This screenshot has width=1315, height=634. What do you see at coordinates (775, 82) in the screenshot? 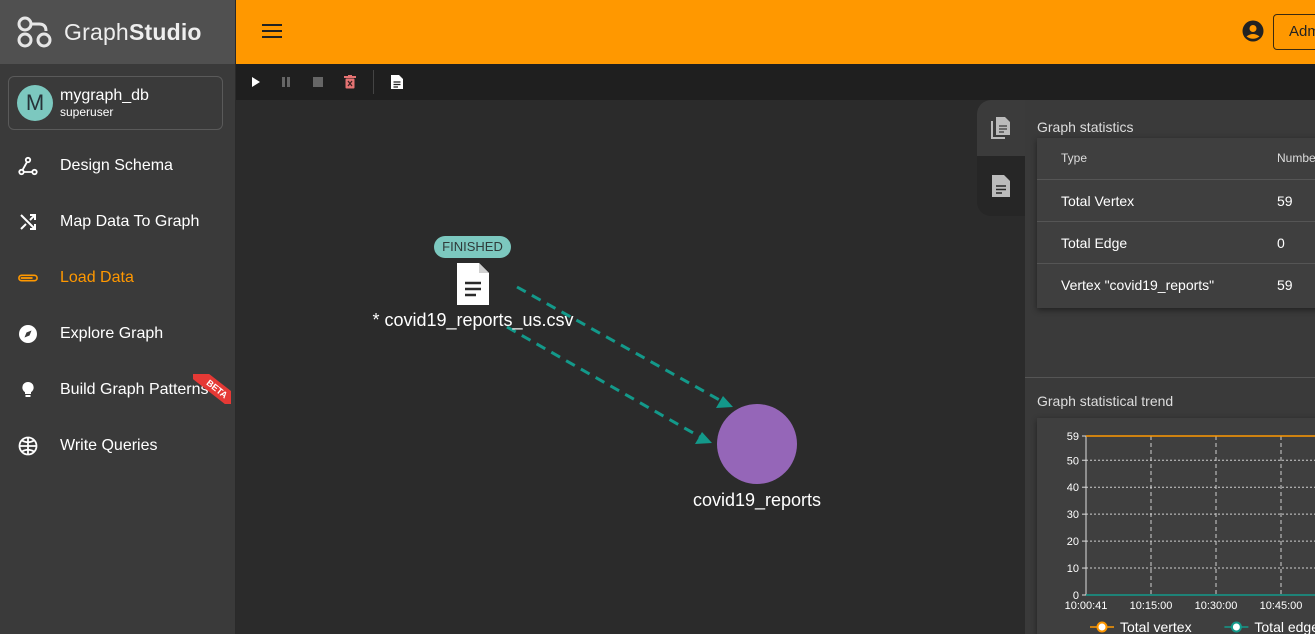
I see `load-toolbar` at bounding box center [775, 82].